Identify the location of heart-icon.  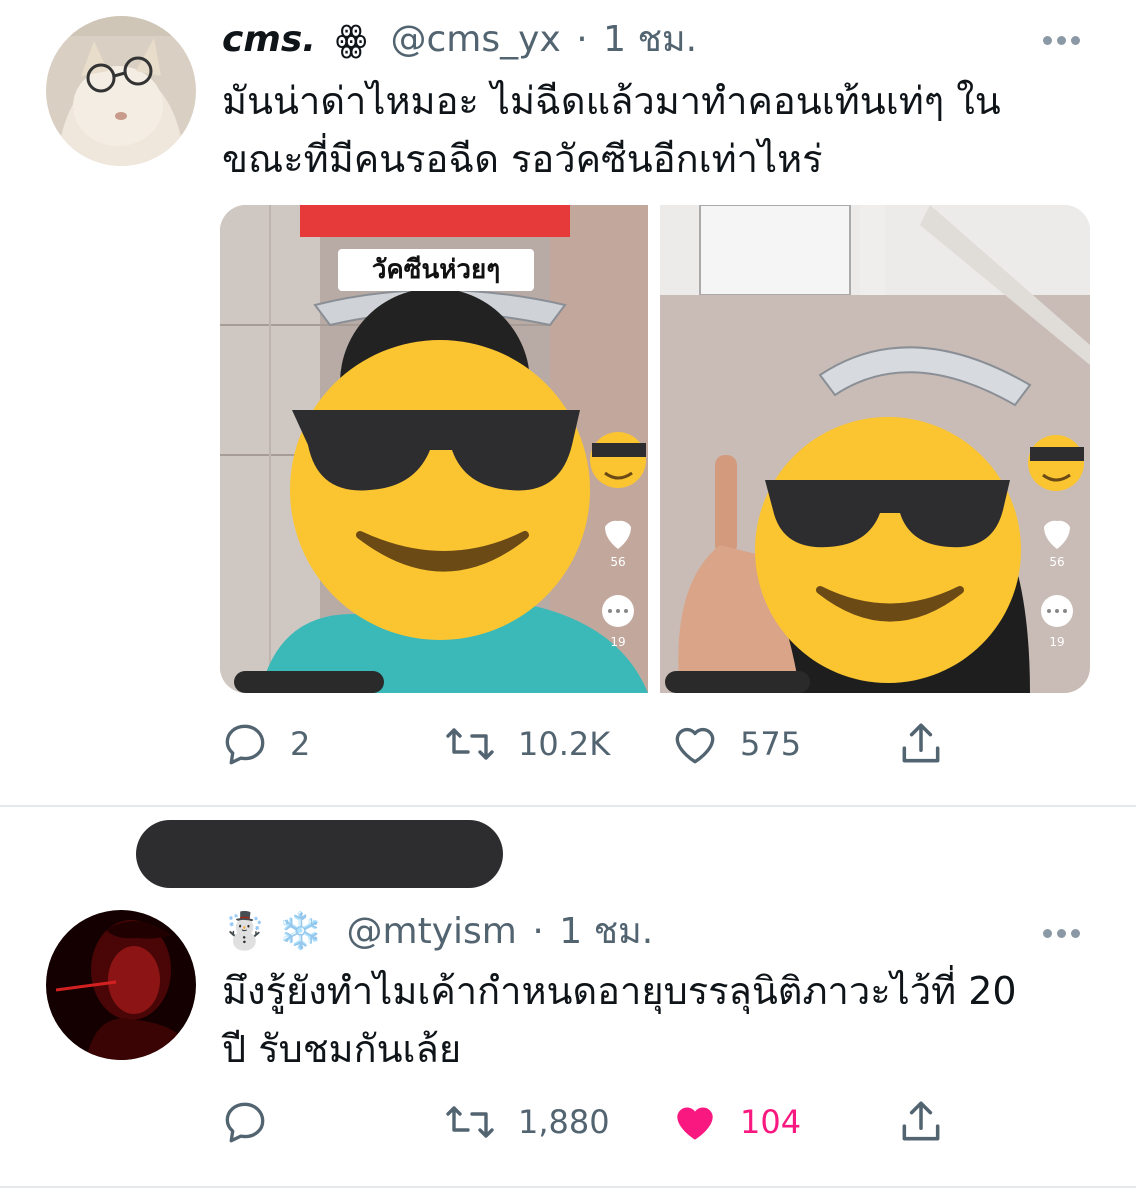
(695, 745).